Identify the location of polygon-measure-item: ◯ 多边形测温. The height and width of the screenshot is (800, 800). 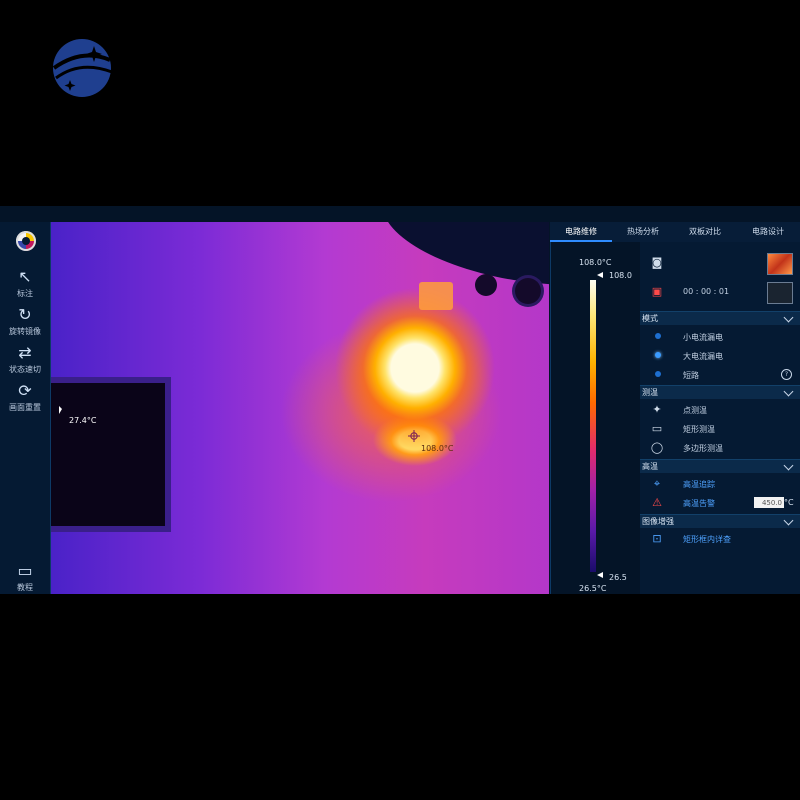
(720, 448).